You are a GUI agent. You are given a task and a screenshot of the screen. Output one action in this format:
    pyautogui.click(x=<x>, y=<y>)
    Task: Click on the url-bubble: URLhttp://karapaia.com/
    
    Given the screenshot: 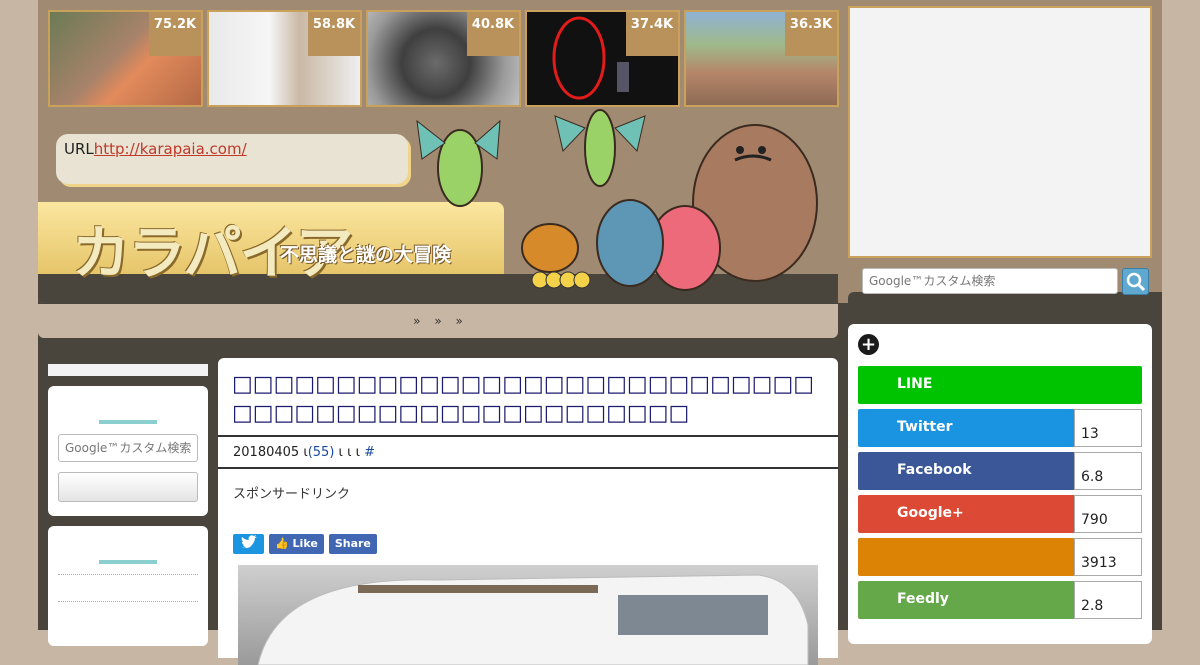 What is the action you would take?
    pyautogui.click(x=232, y=159)
    